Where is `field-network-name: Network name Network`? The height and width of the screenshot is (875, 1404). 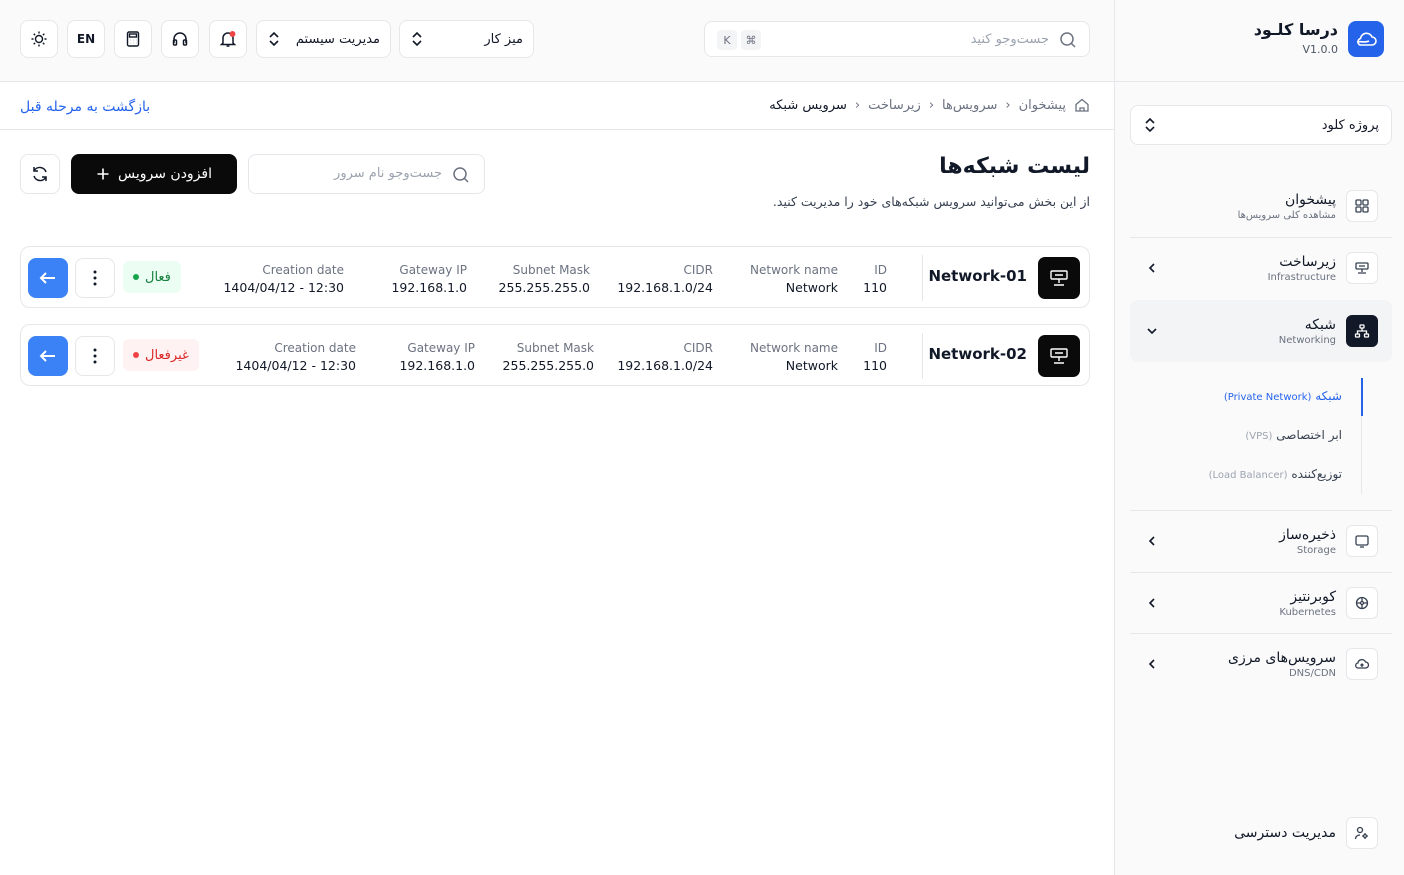 field-network-name: Network name Network is located at coordinates (794, 357).